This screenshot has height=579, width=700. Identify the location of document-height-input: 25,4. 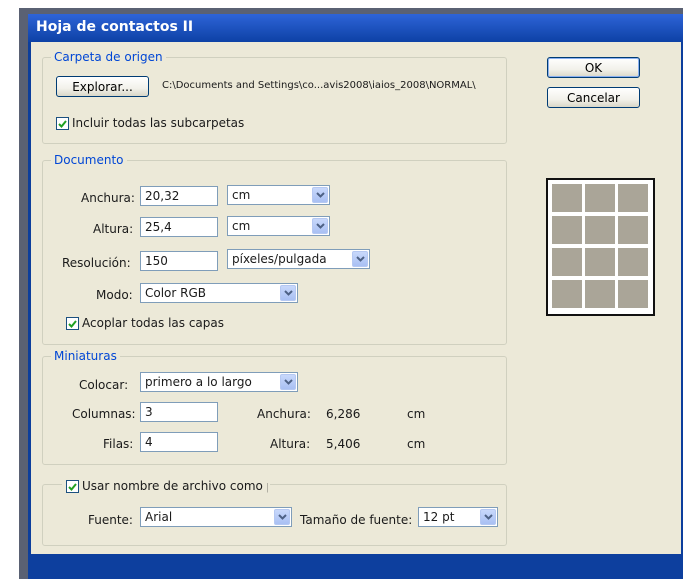
(179, 227).